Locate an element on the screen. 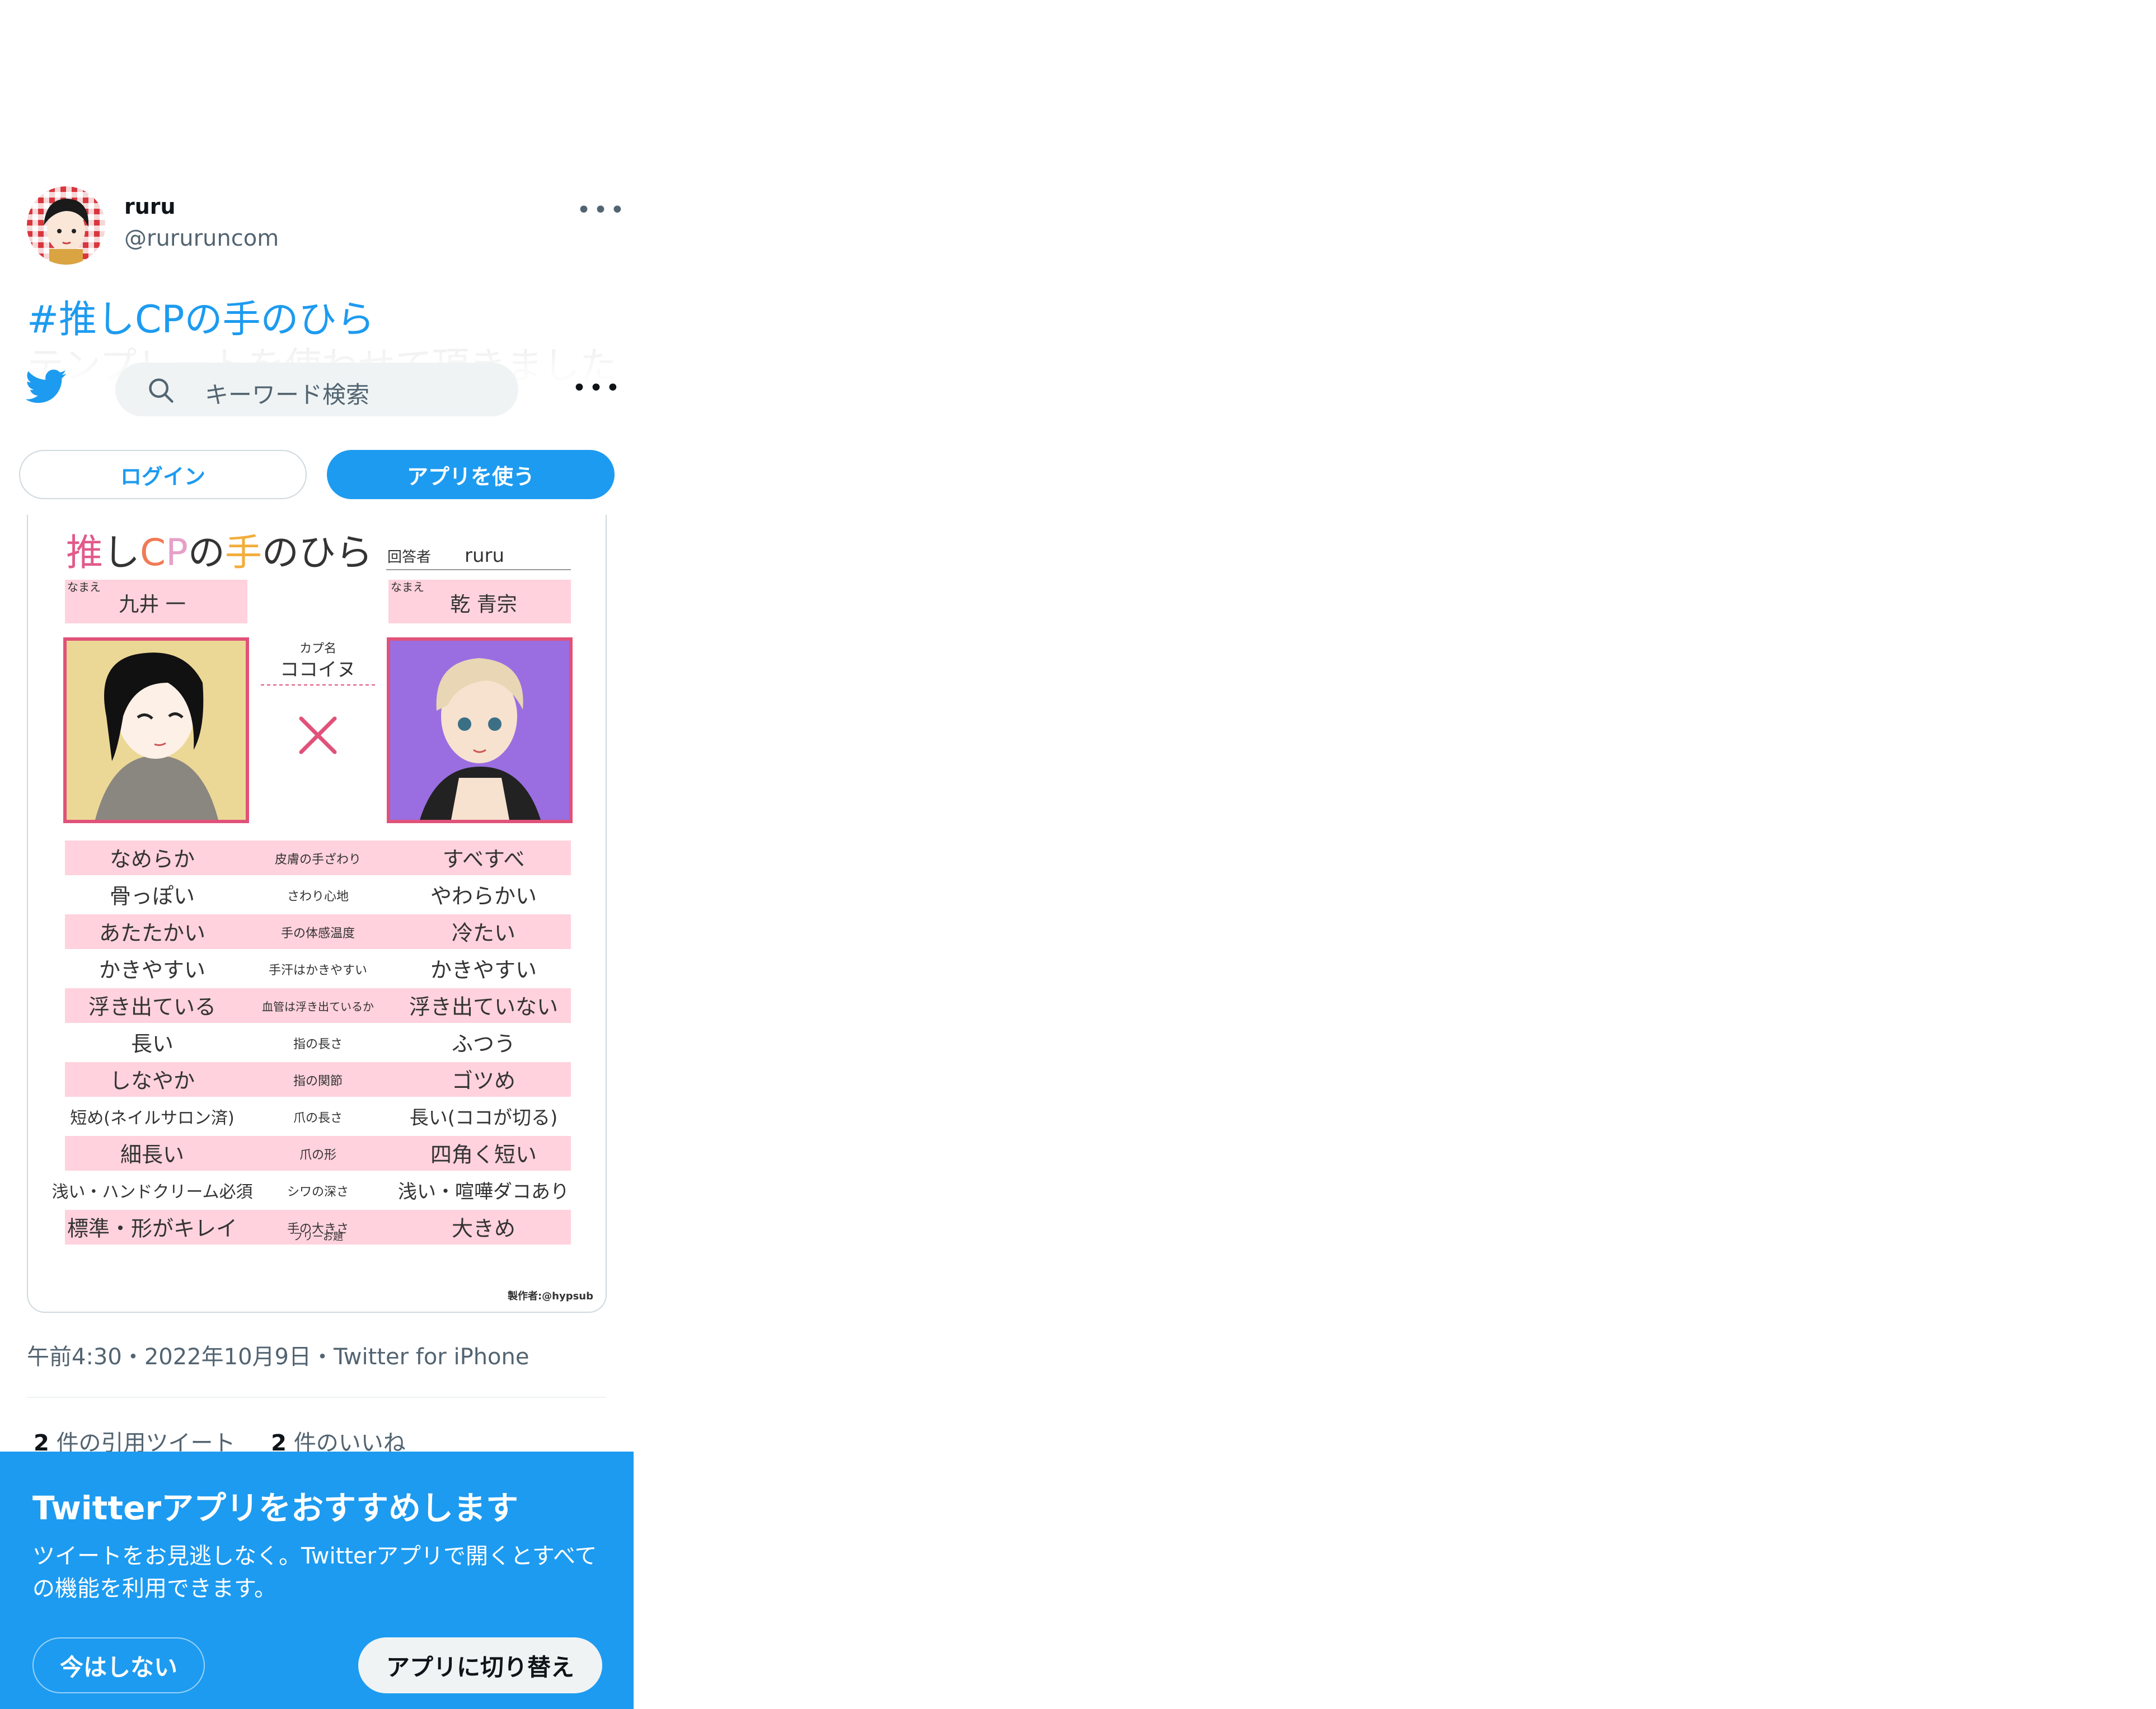 The width and height of the screenshot is (2156, 1709). switch-to-app-button: アプリに切り替え is located at coordinates (480, 1665).